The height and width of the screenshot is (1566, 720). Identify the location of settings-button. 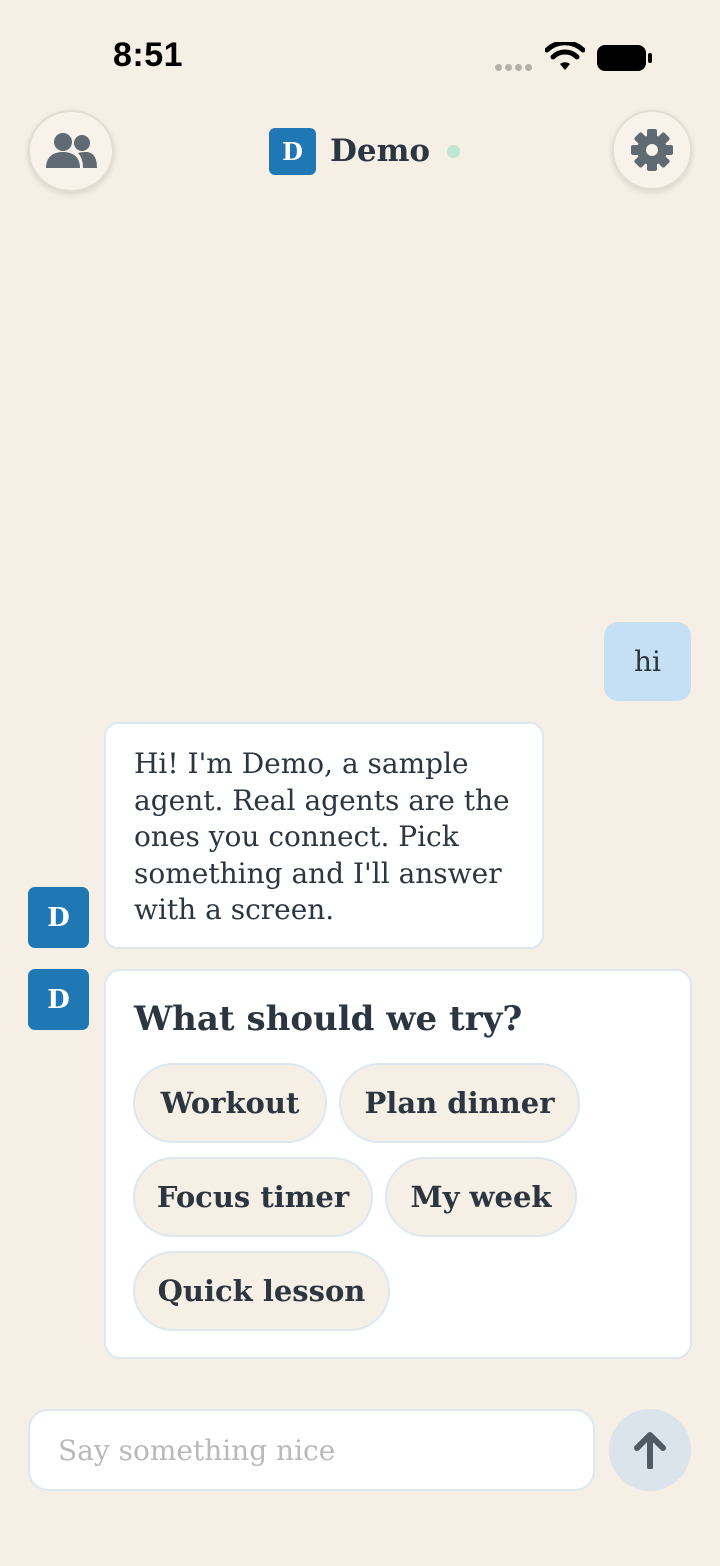
(652, 150).